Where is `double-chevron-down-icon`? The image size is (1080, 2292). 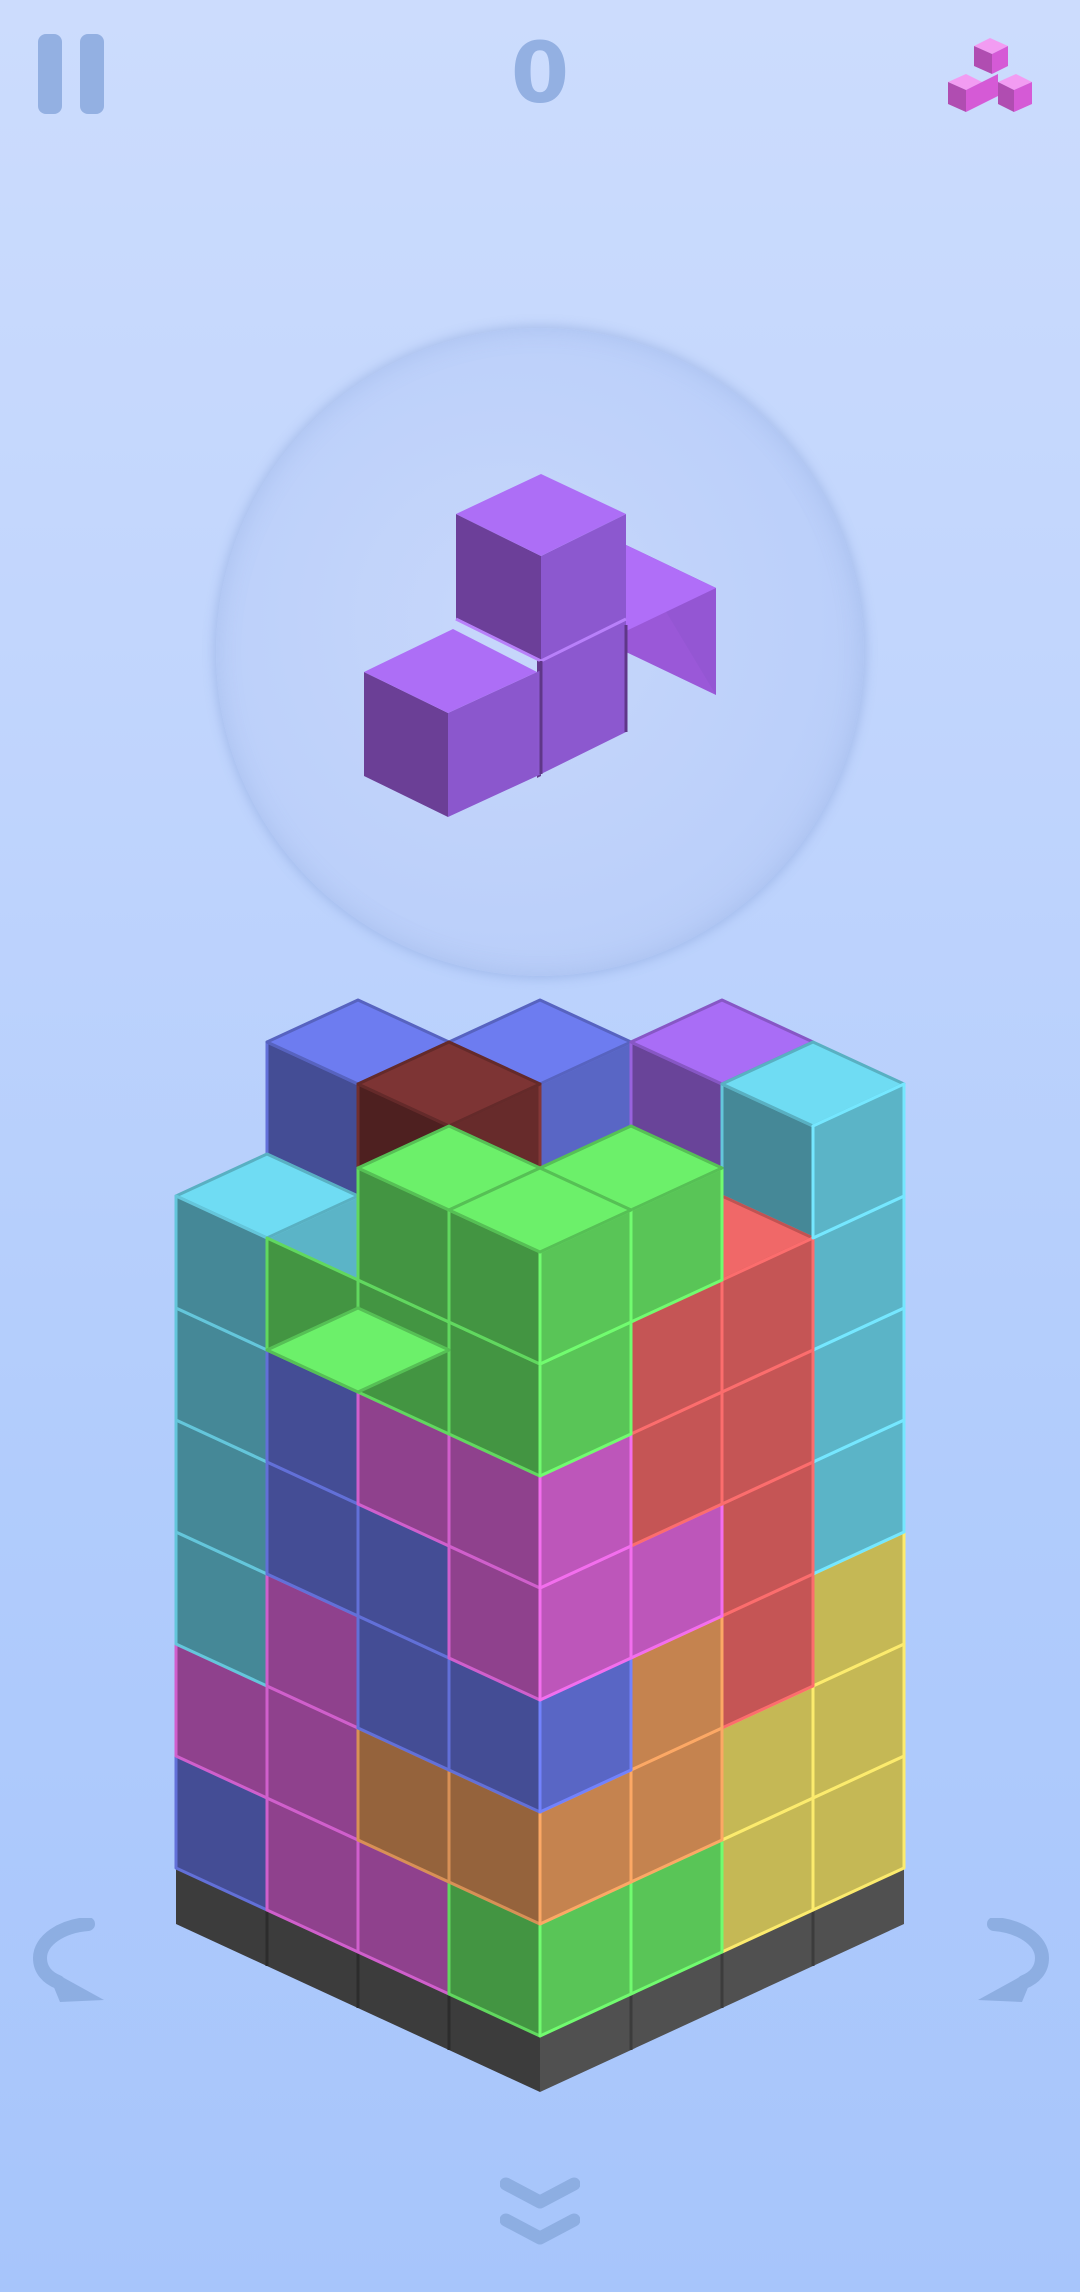
double-chevron-down-icon is located at coordinates (540, 2217).